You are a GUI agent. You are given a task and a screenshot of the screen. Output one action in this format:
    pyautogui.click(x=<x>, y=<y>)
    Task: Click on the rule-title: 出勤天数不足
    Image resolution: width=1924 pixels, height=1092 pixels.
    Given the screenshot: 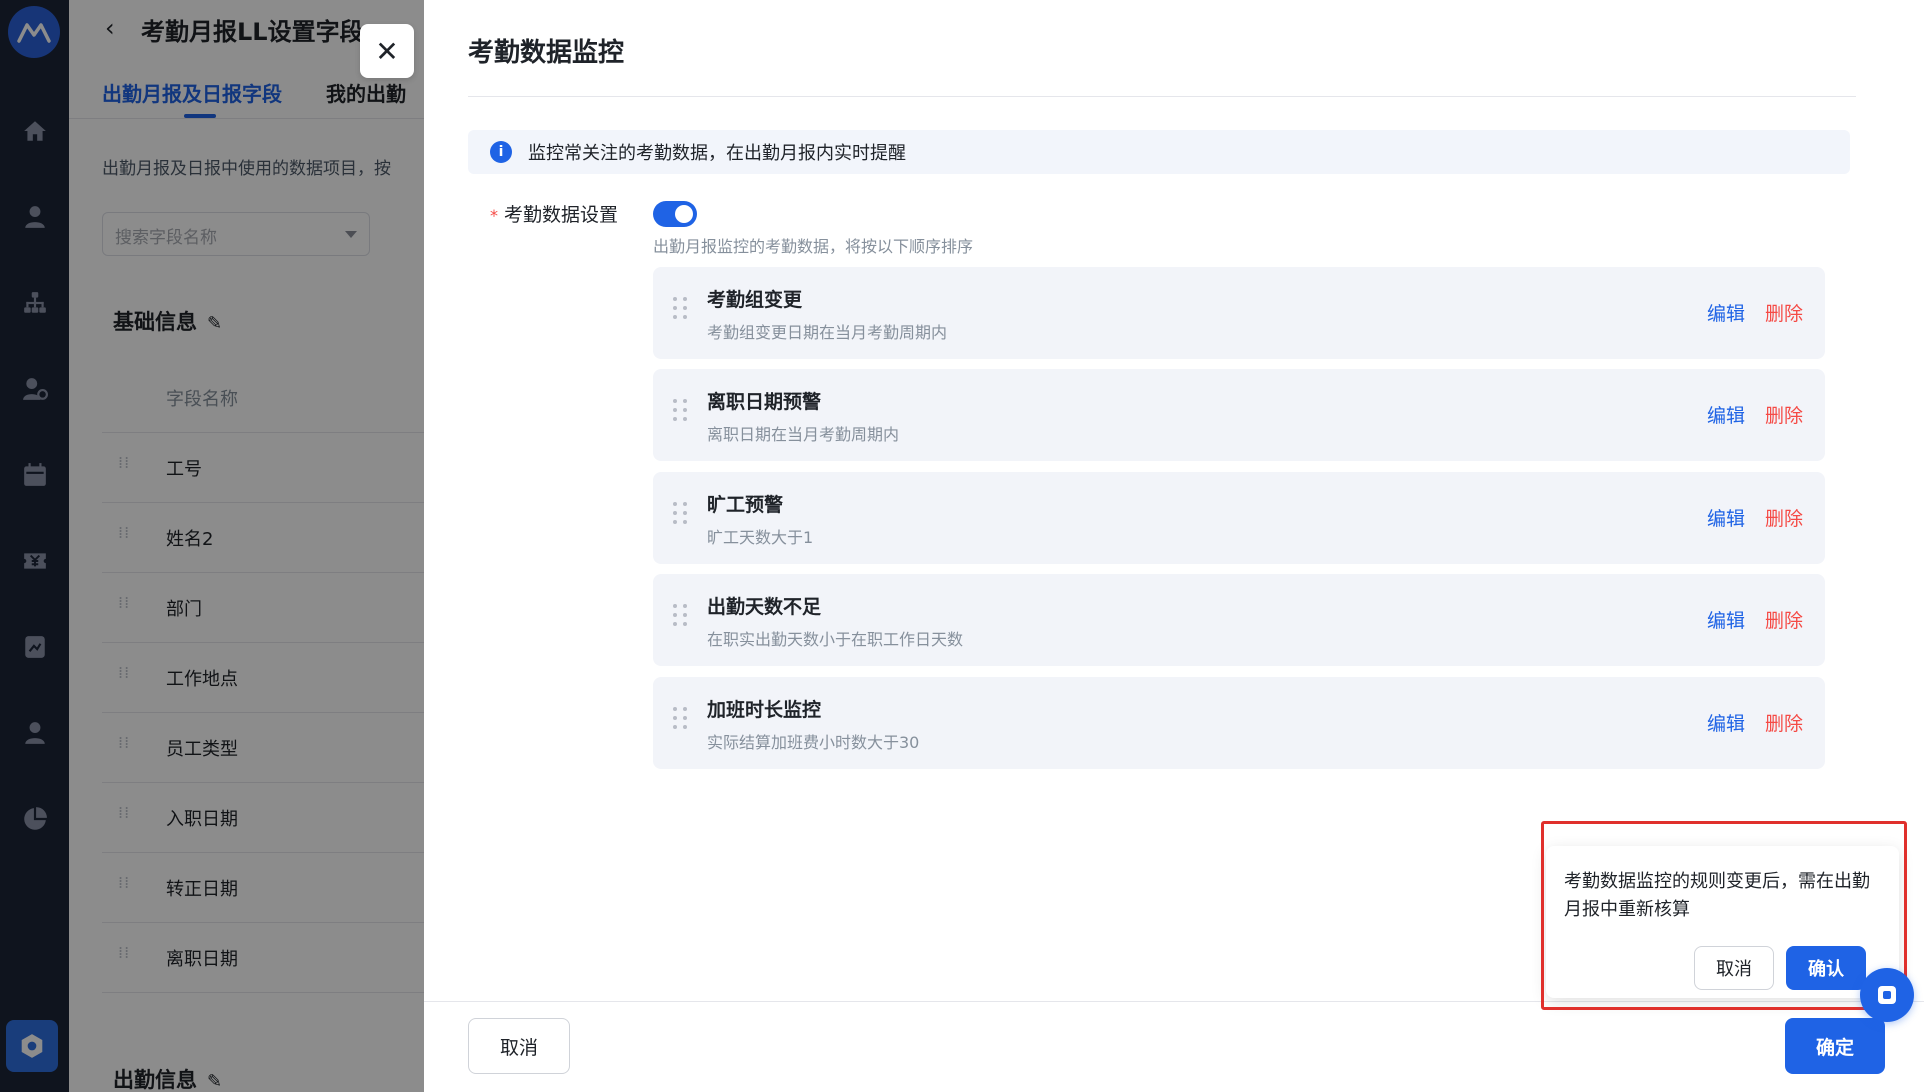 What is the action you would take?
    pyautogui.click(x=764, y=607)
    